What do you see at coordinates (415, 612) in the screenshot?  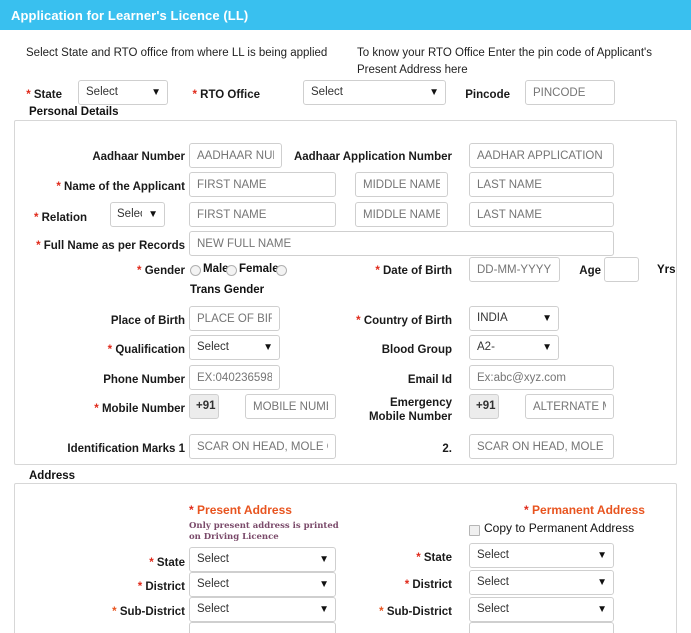 I see `permanent-subdistrict-label: * Sub-District` at bounding box center [415, 612].